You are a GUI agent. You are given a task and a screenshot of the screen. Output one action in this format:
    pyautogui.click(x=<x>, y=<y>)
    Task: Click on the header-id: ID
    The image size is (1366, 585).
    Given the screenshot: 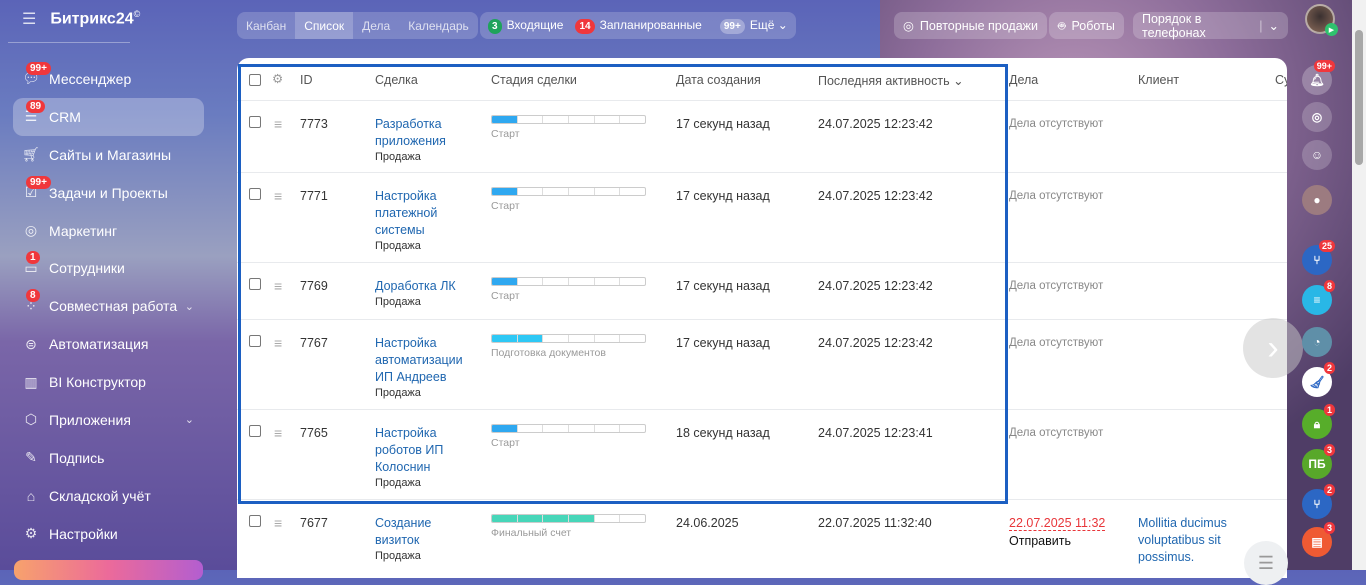 What is the action you would take?
    pyautogui.click(x=306, y=80)
    